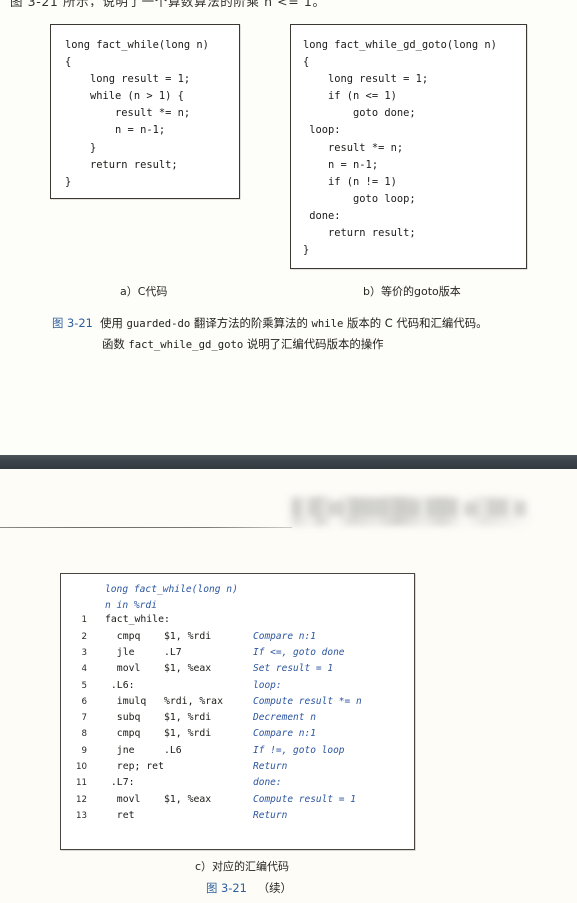 The width and height of the screenshot is (577, 903). Describe the element at coordinates (412, 291) in the screenshot. I see `subcaption-b: b）等价的goto版本` at that location.